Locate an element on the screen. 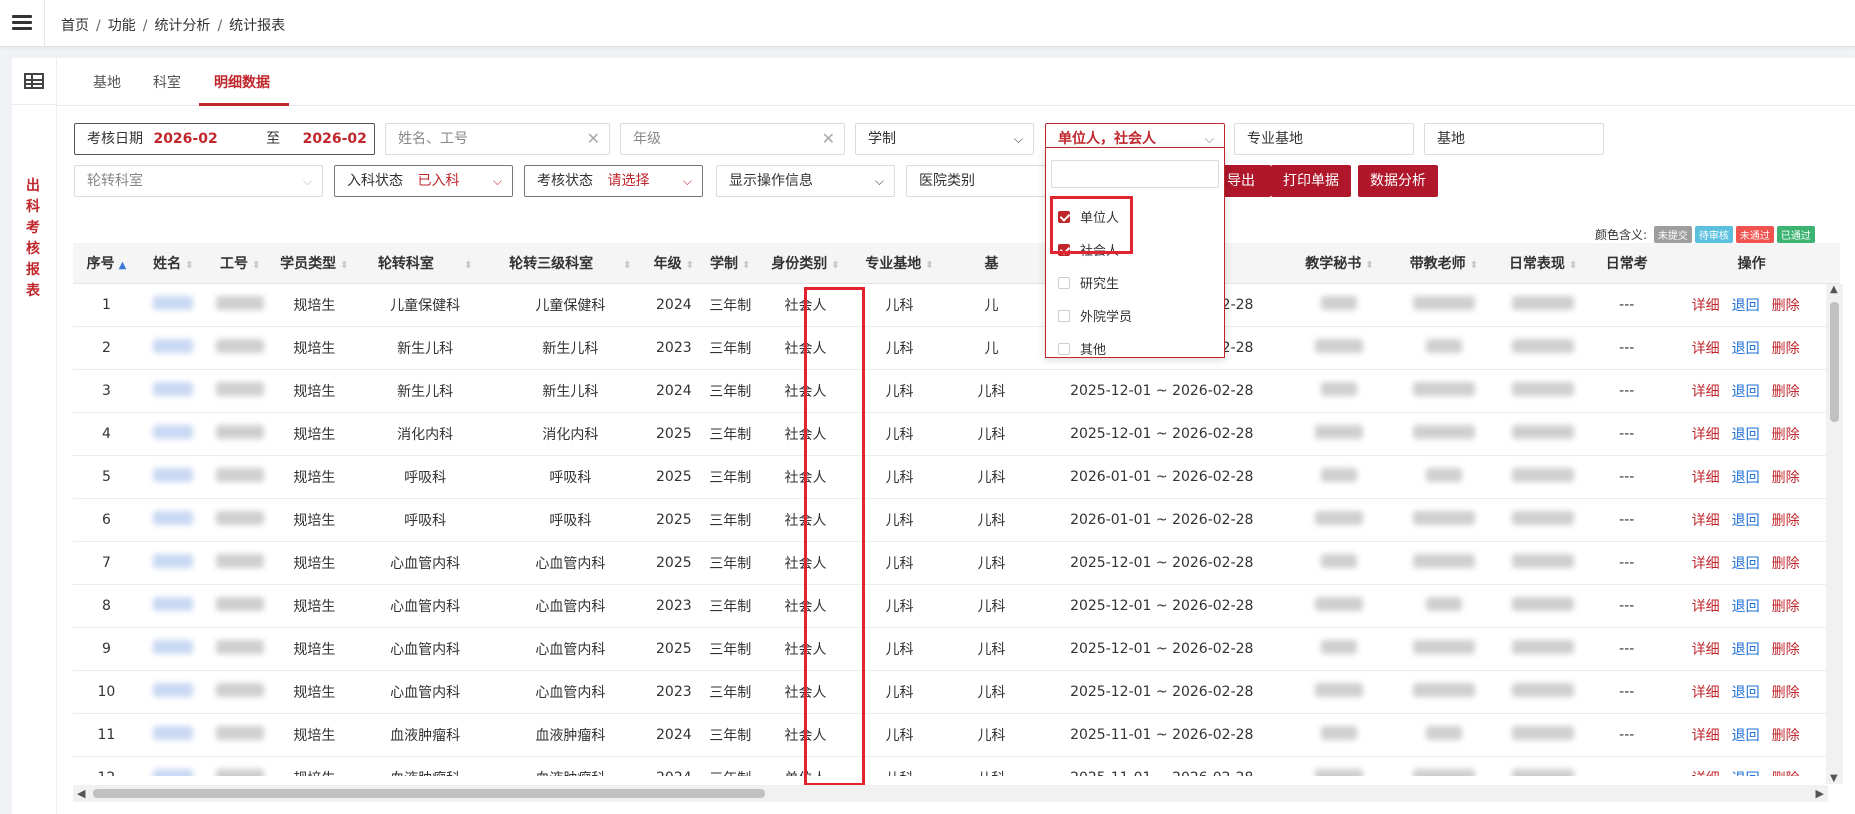 This screenshot has height=814, width=1855. breadcrumb-function: 功能 is located at coordinates (122, 26).